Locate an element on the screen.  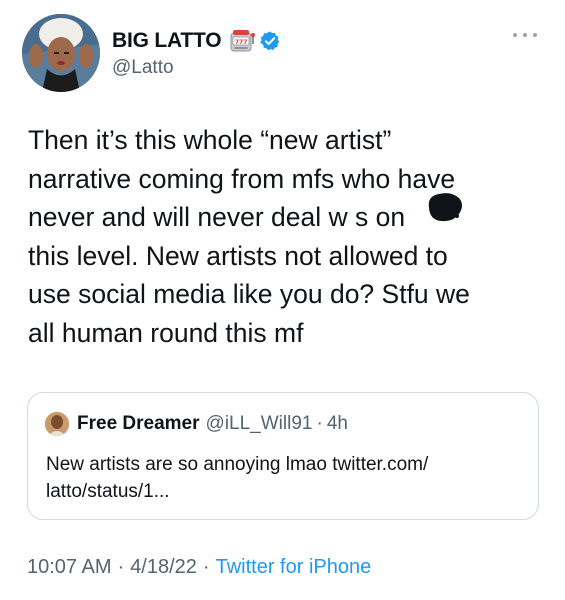
author-avatar is located at coordinates (61, 53).